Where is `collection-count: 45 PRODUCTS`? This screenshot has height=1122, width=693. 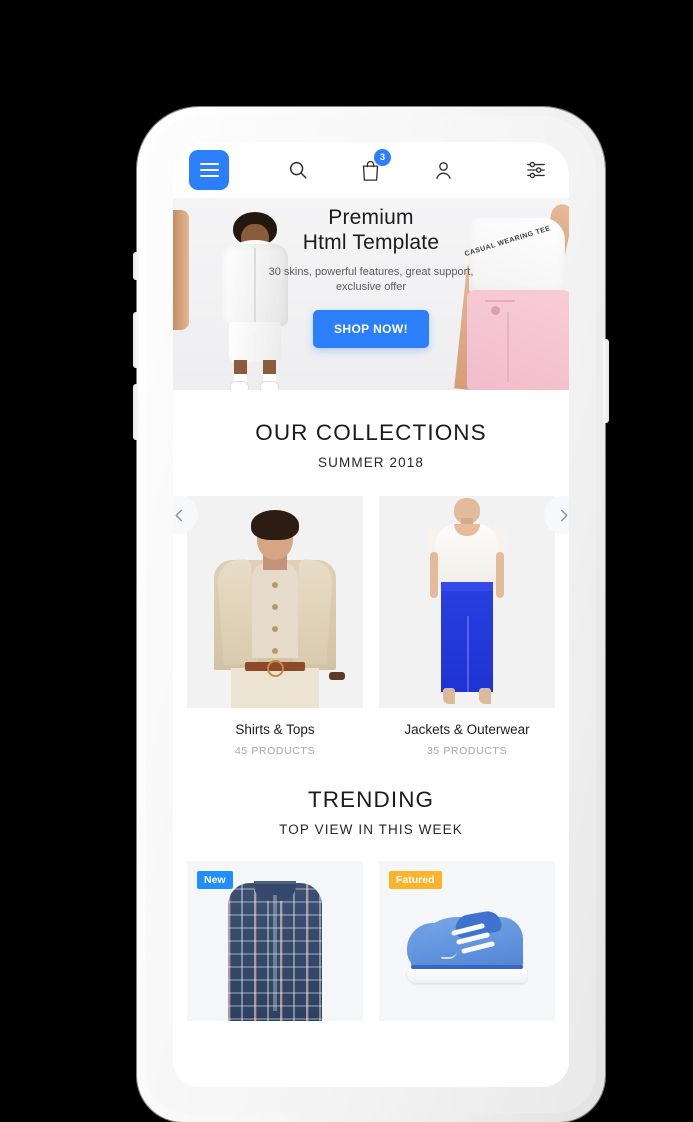
collection-count: 45 PRODUCTS is located at coordinates (275, 751).